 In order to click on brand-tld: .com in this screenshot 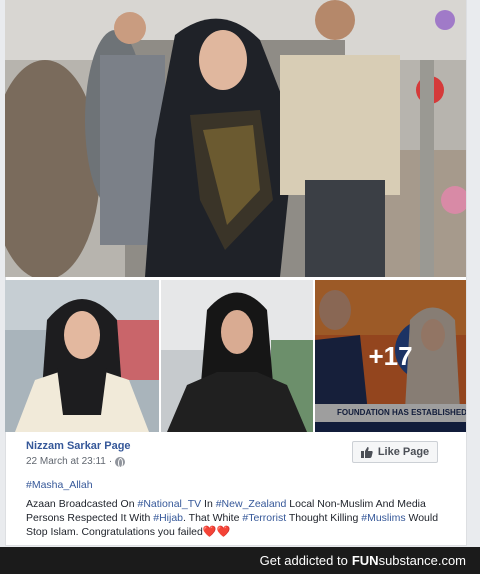, I will do `click(451, 560)`.